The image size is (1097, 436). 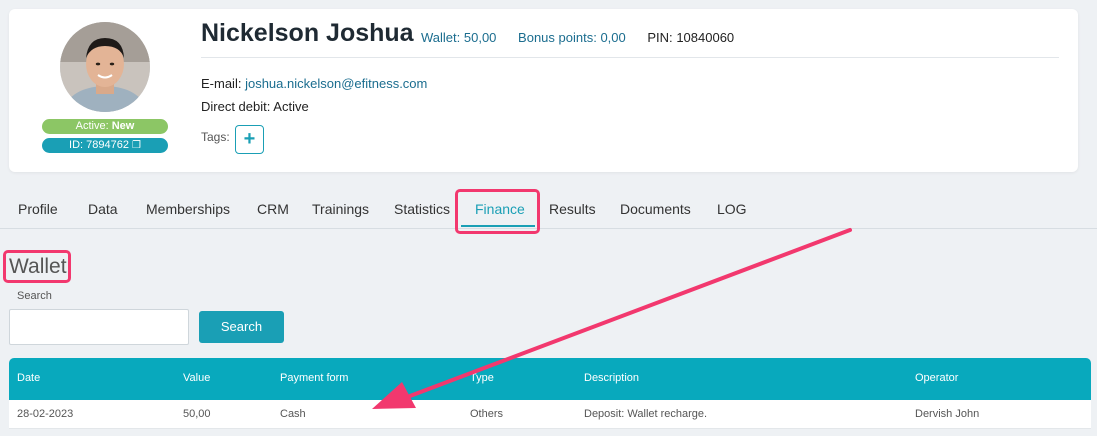 I want to click on cell-operator: Dervish John, so click(x=947, y=414).